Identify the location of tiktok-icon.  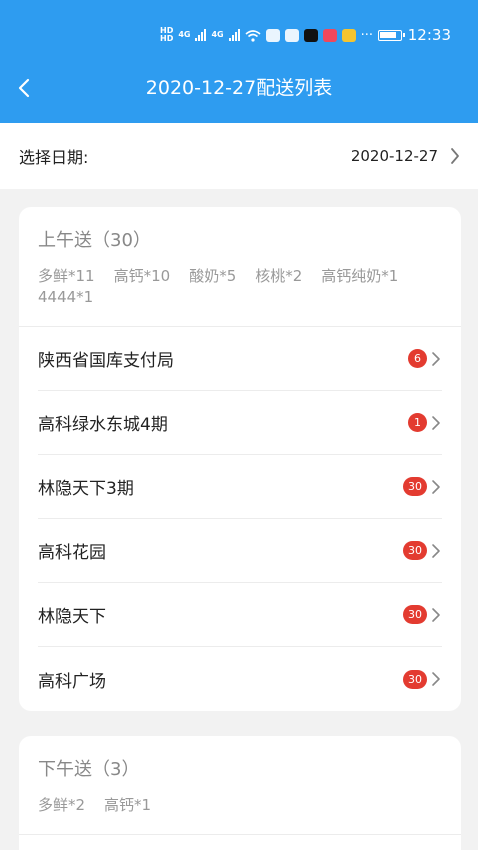
(310, 35).